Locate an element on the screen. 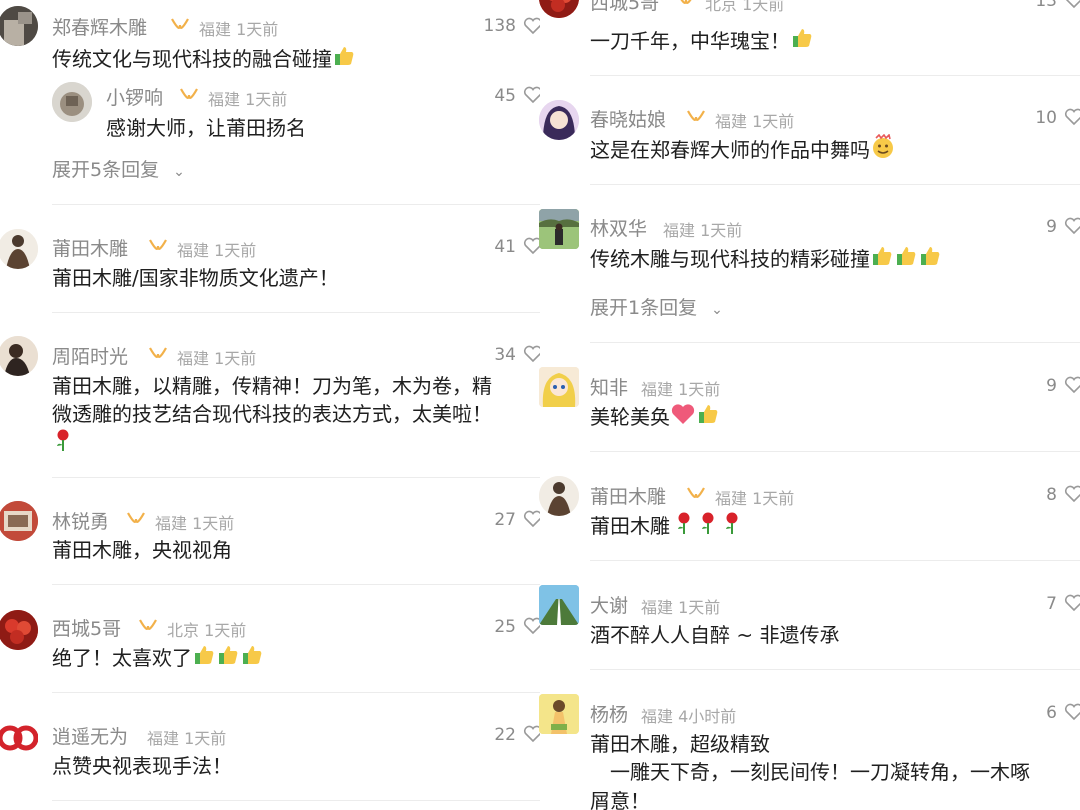 The height and width of the screenshot is (810, 1080). comment-text: 绝了！太喜欢了 is located at coordinates (158, 659).